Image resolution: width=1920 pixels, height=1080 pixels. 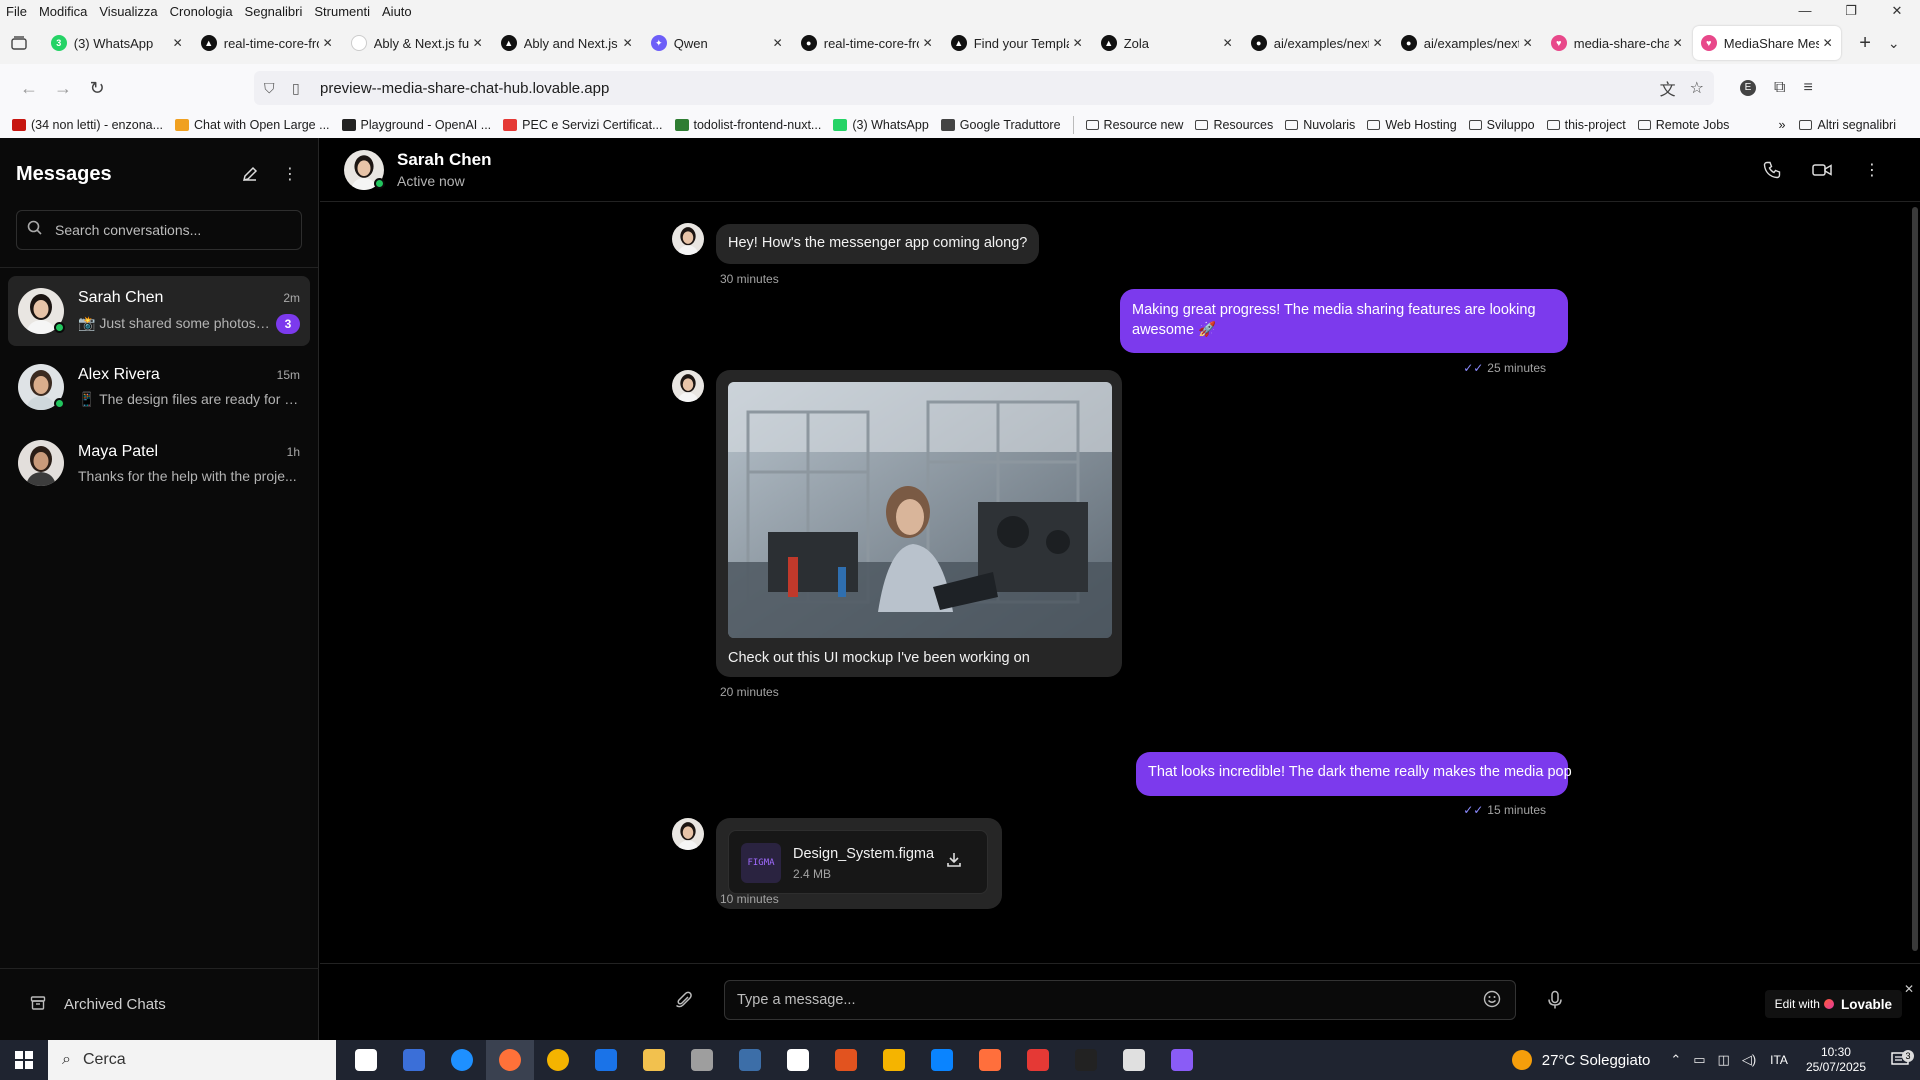 I want to click on search-box, so click(x=159, y=230).